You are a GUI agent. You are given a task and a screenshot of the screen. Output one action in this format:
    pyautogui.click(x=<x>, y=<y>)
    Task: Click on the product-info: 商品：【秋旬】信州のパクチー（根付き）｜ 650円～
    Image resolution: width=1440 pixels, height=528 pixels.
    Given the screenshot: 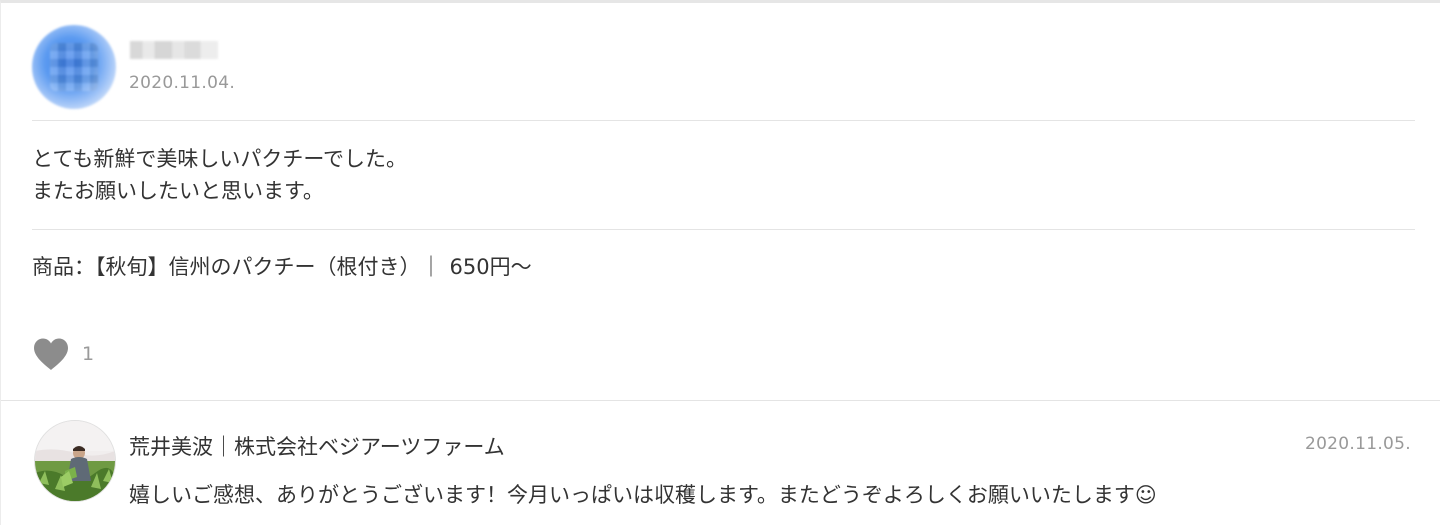 What is the action you would take?
    pyautogui.click(x=282, y=267)
    